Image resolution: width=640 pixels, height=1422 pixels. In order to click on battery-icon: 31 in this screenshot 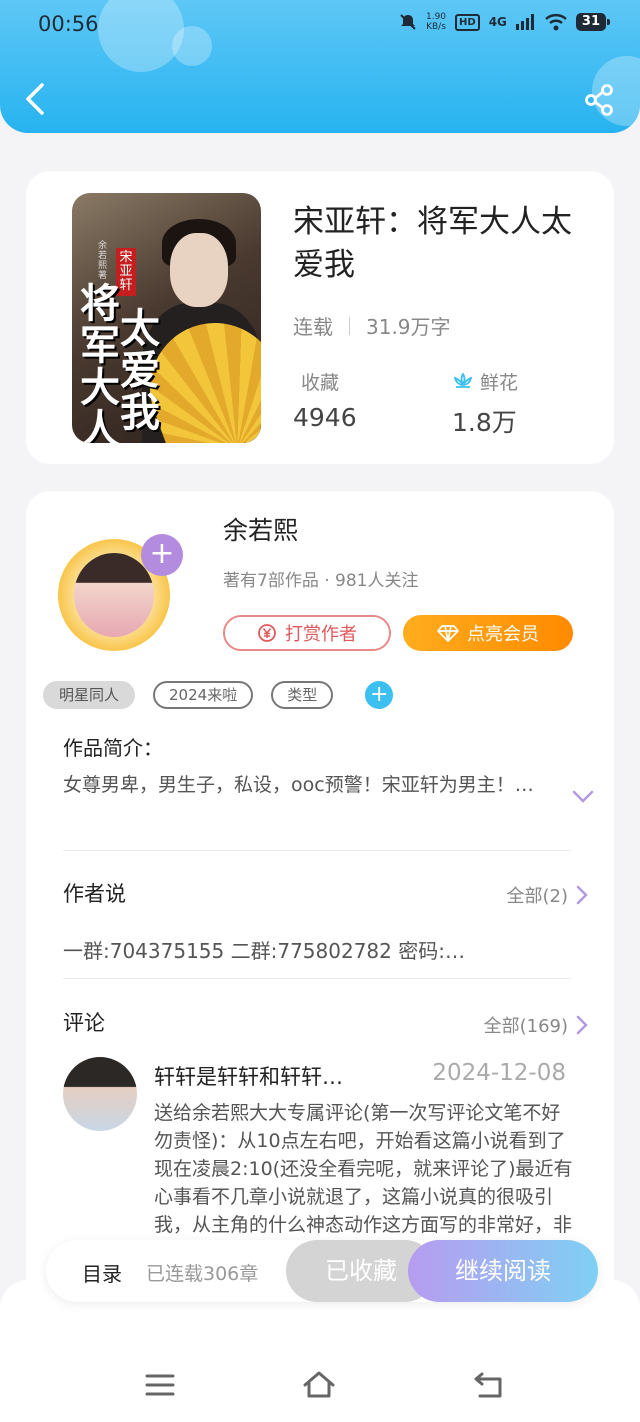, I will do `click(593, 22)`.